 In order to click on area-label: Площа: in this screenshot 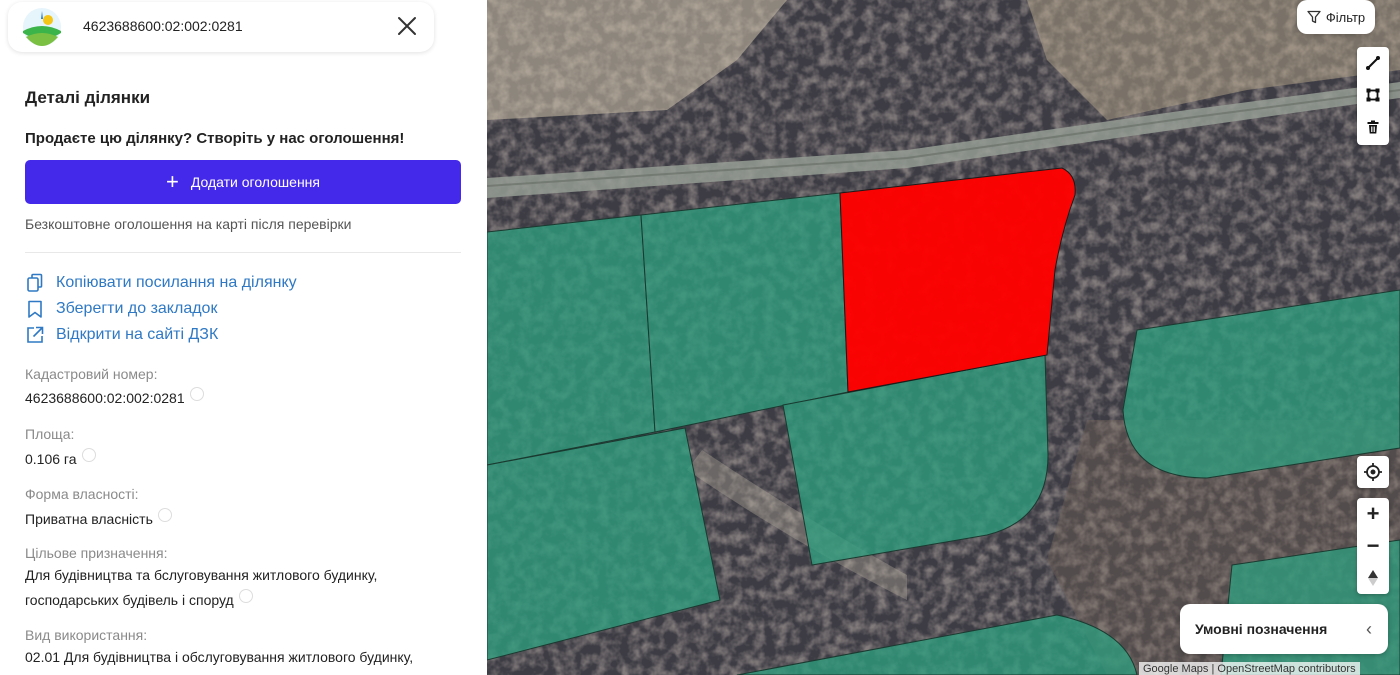, I will do `click(50, 434)`.